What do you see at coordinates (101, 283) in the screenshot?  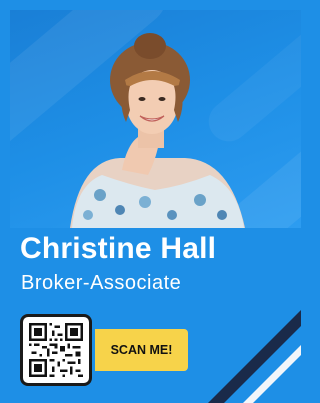 I see `agent-title: Broker-Associate` at bounding box center [101, 283].